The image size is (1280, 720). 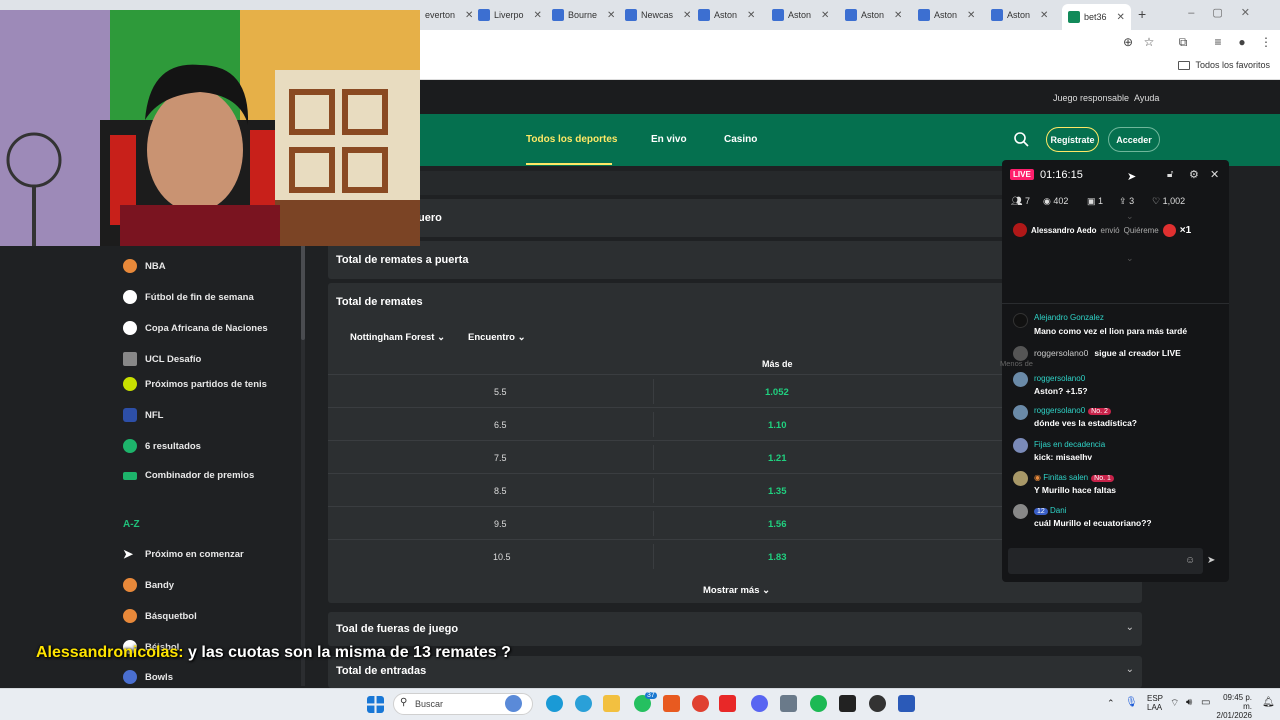 What do you see at coordinates (818, 703) in the screenshot?
I see `spotify-icon` at bounding box center [818, 703].